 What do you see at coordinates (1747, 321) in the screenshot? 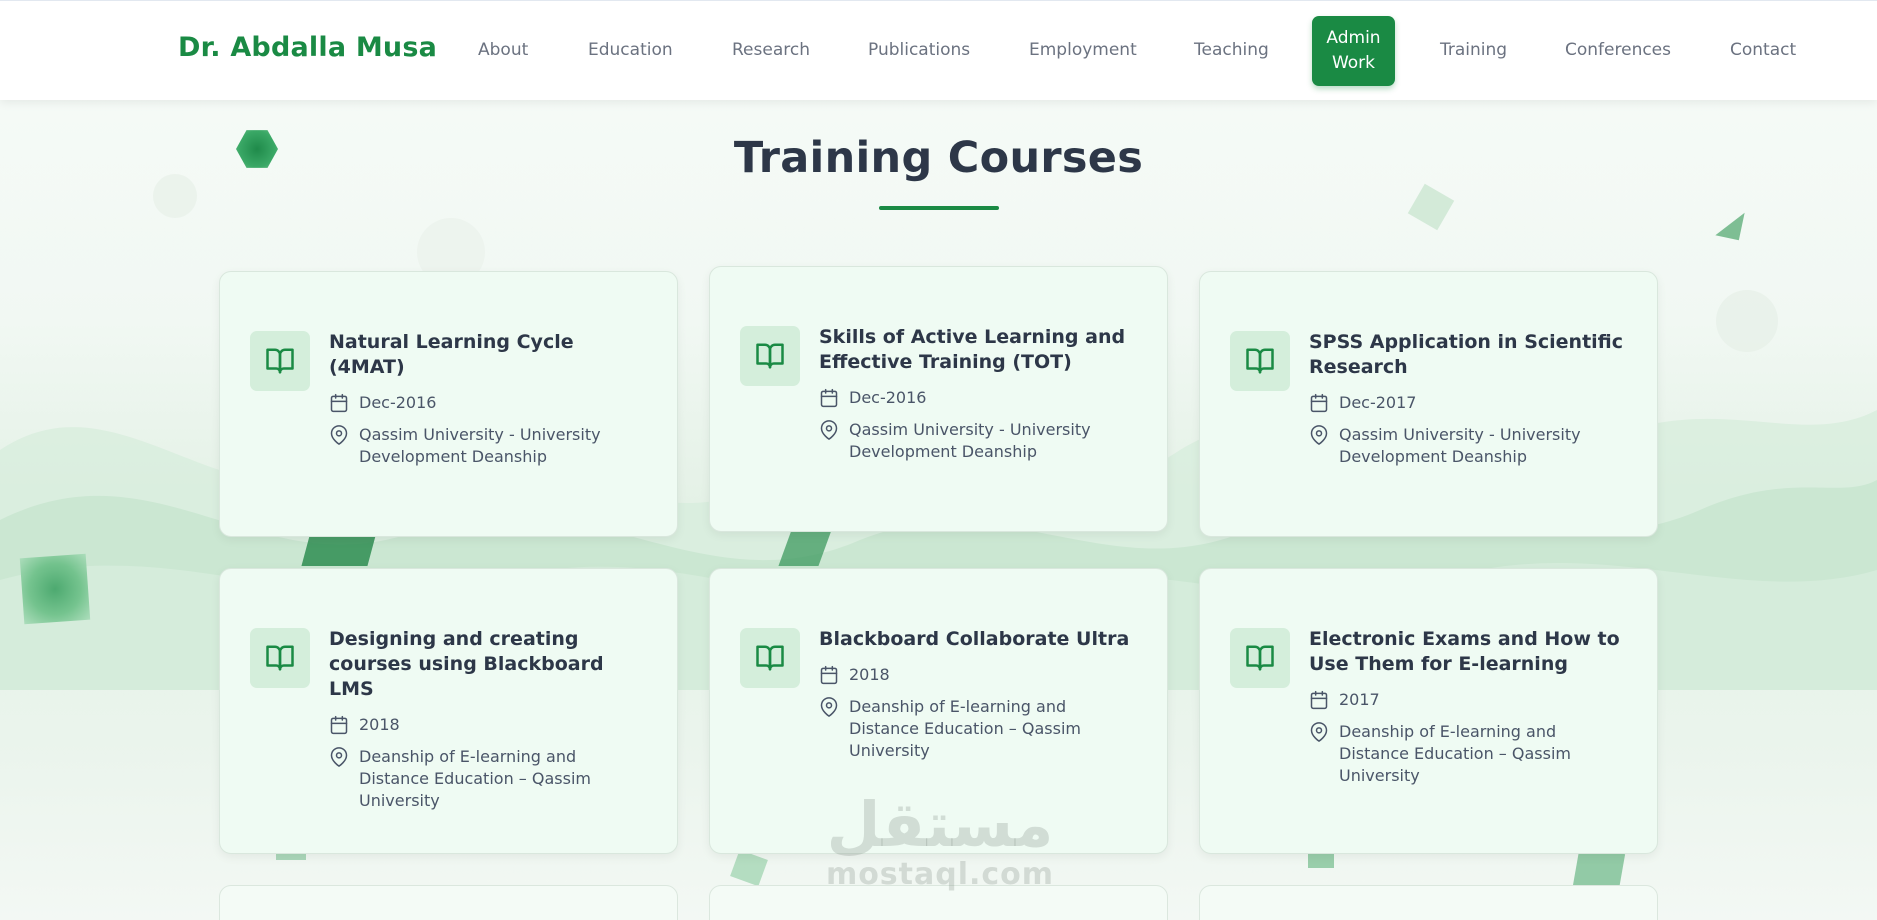
I see `circle-decoration` at bounding box center [1747, 321].